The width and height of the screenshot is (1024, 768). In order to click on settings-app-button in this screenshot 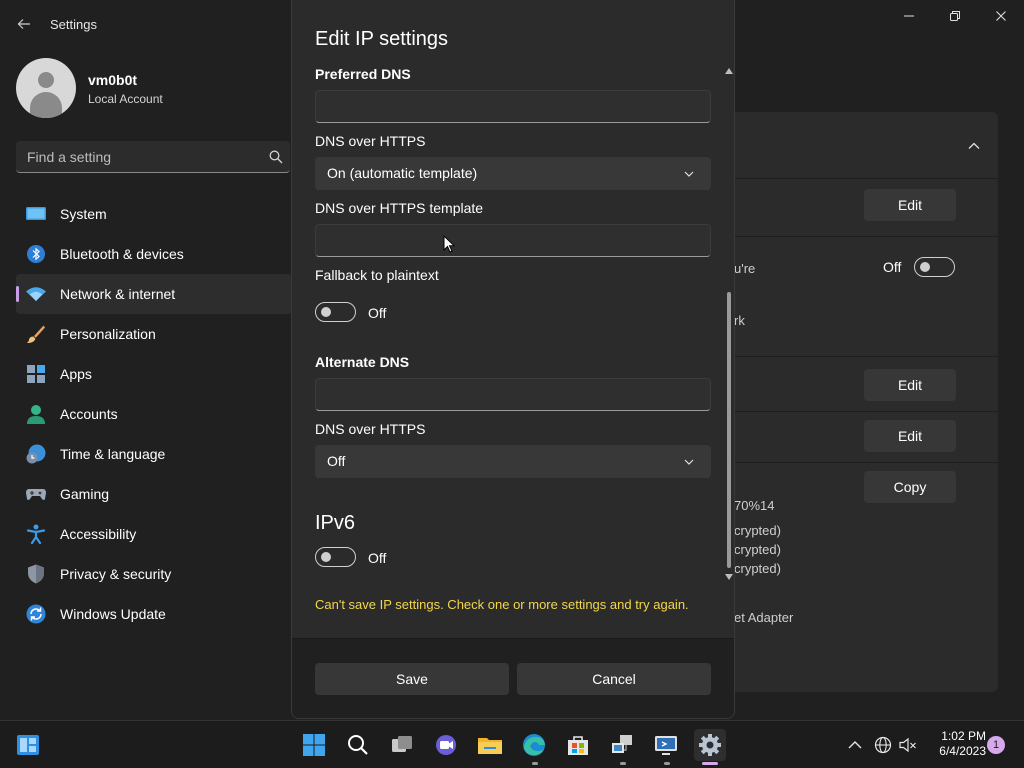, I will do `click(710, 745)`.